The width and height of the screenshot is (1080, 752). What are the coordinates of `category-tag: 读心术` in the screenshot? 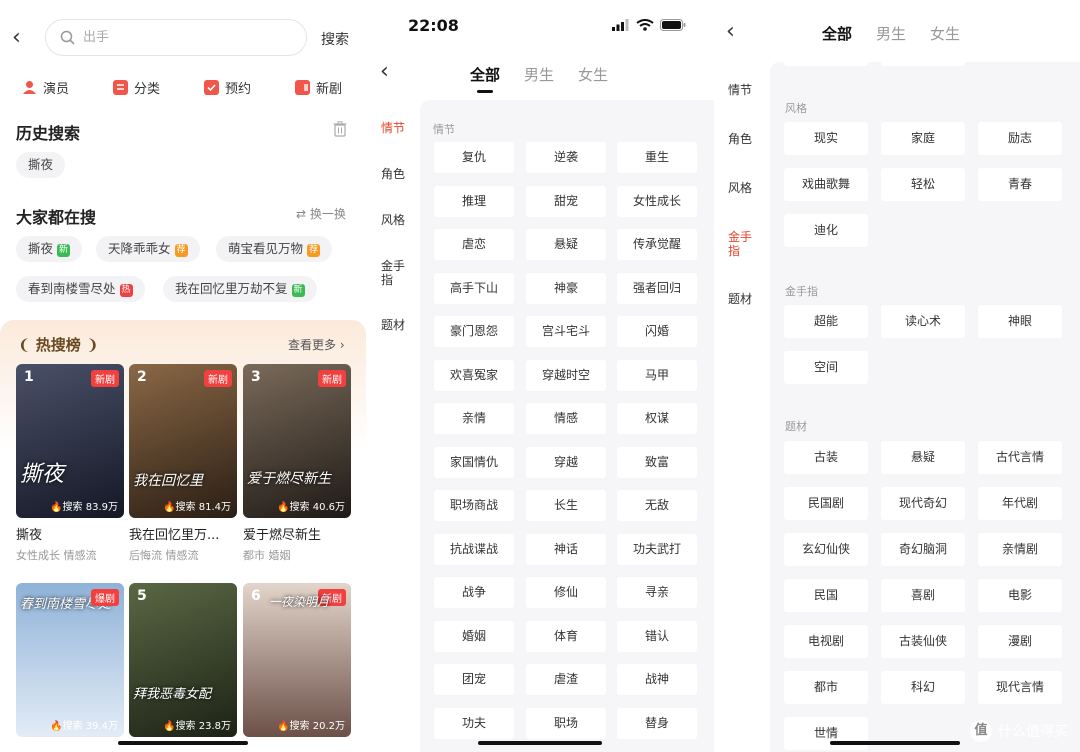 It's located at (923, 321).